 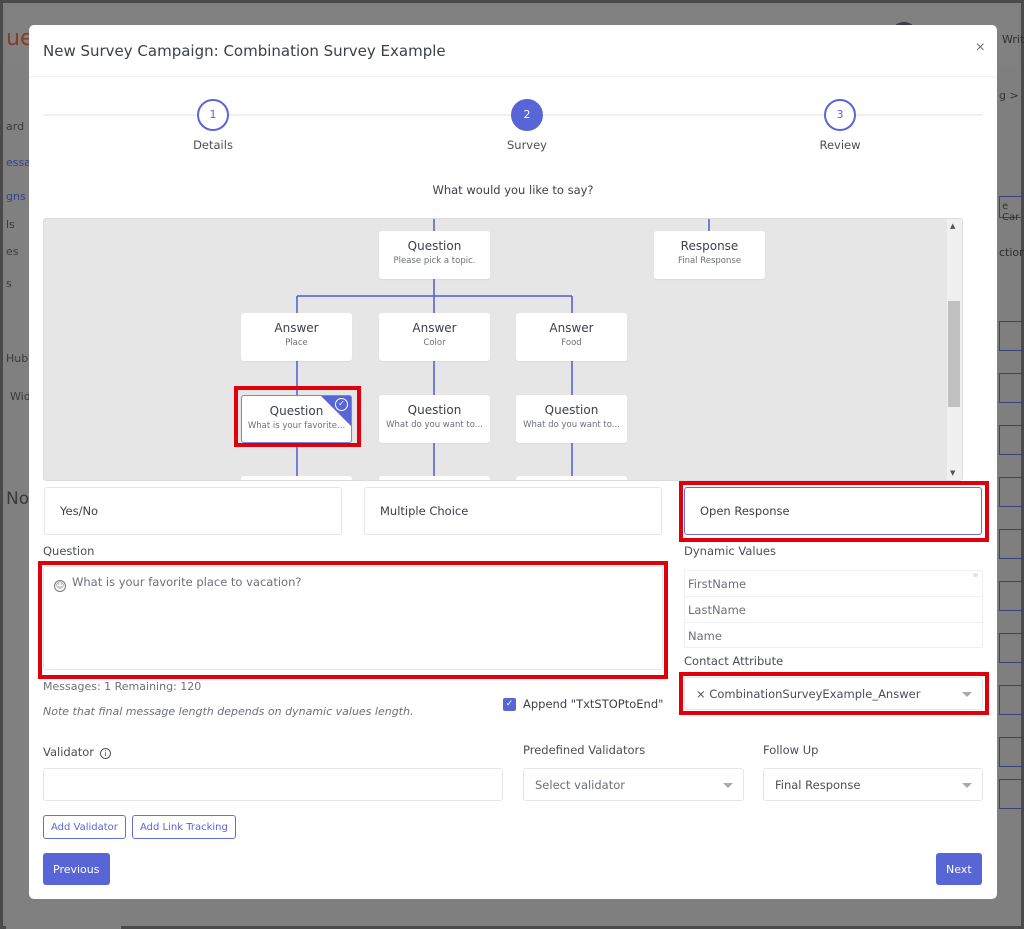 I want to click on predefined-validators-select: Select validator, so click(x=633, y=784).